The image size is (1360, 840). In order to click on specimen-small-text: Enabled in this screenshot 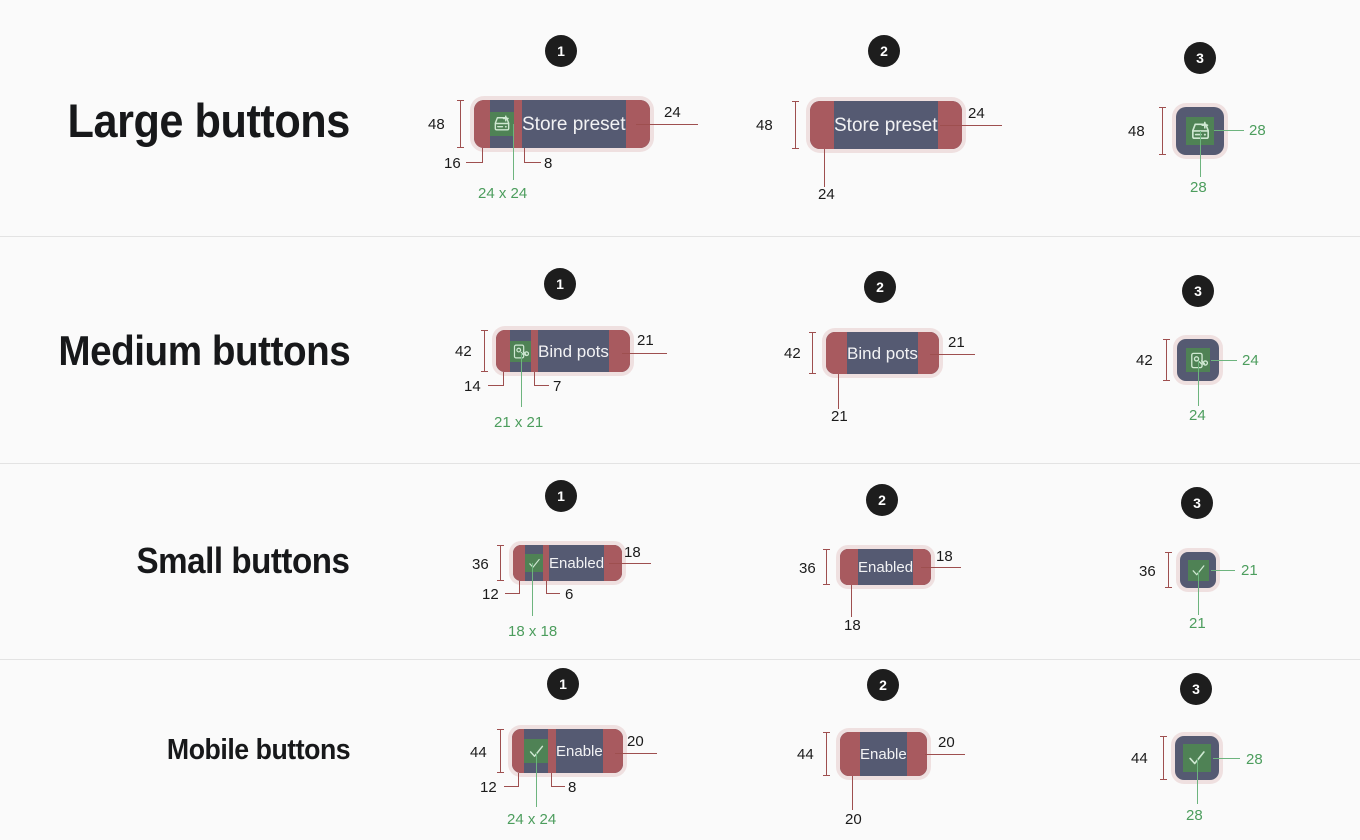, I will do `click(886, 567)`.